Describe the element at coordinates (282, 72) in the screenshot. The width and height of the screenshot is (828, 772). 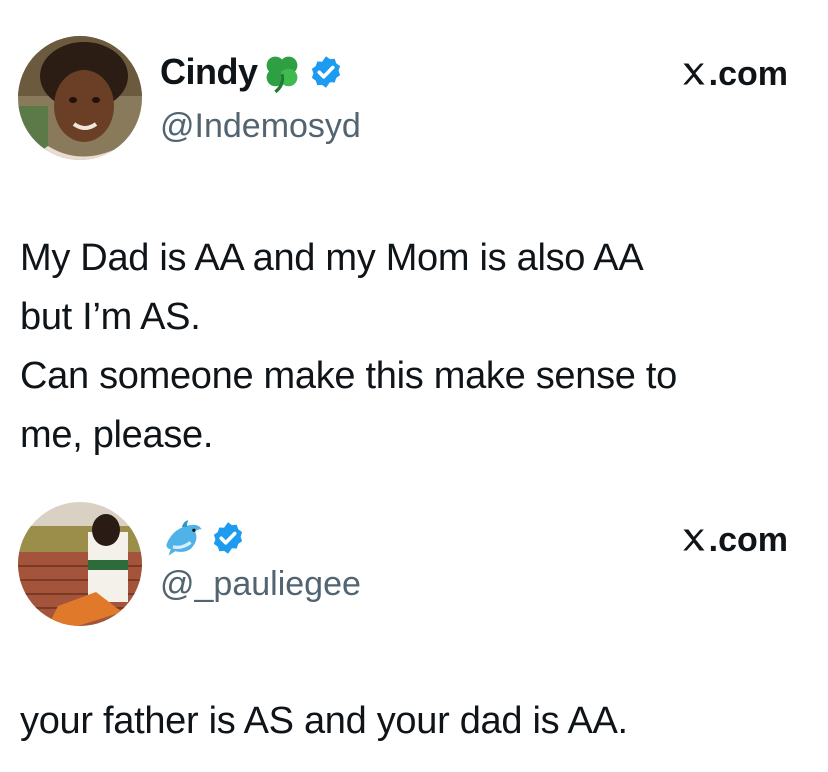
I see `shamrock-emoji-icon` at that location.